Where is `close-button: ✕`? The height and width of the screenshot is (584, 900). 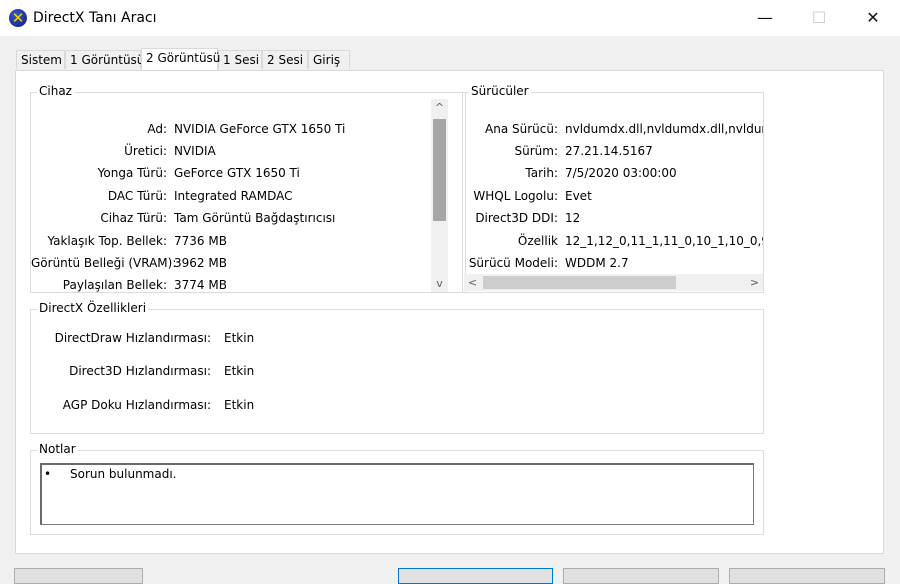 close-button: ✕ is located at coordinates (873, 18).